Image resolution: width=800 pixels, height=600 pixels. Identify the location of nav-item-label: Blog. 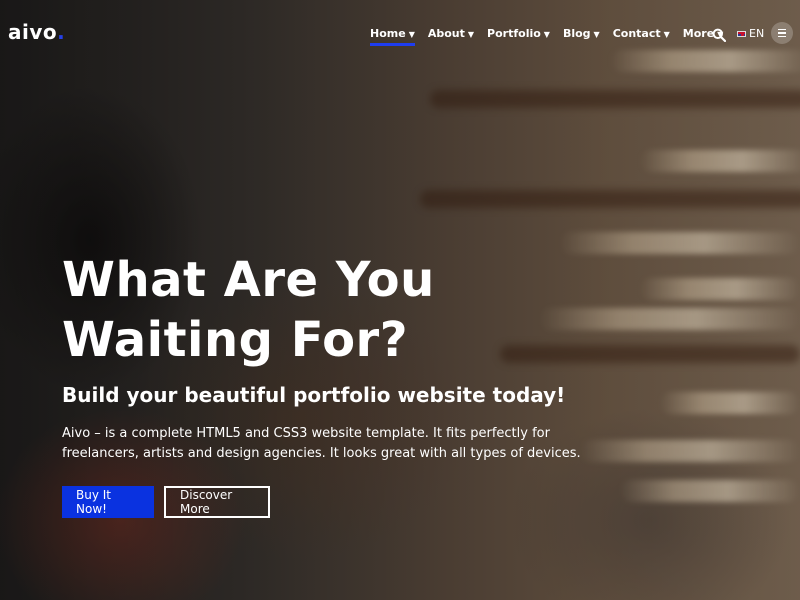
(576, 33).